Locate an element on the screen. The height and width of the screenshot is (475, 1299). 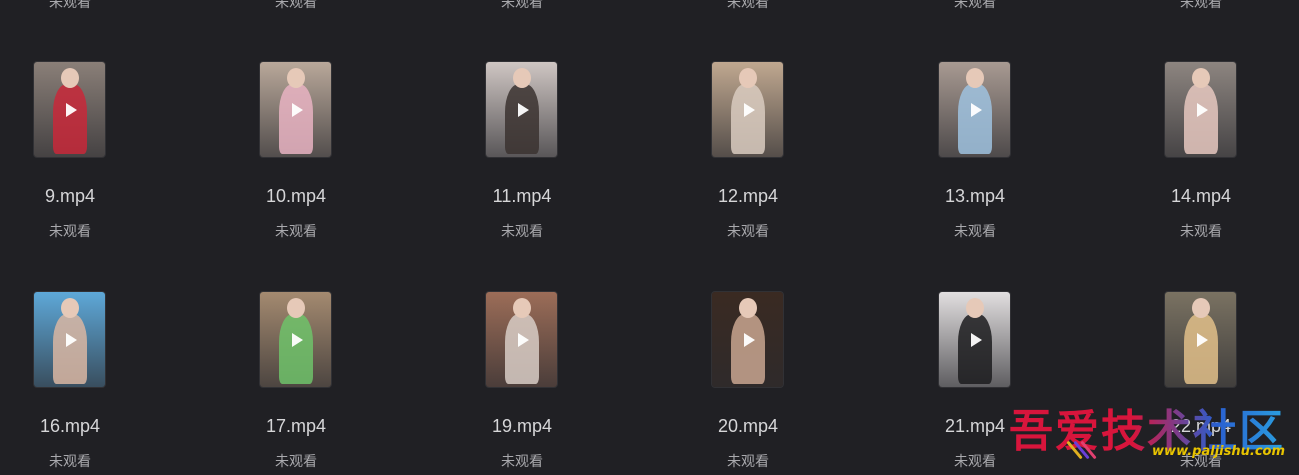
file-name: 10.mp4 is located at coordinates (296, 196).